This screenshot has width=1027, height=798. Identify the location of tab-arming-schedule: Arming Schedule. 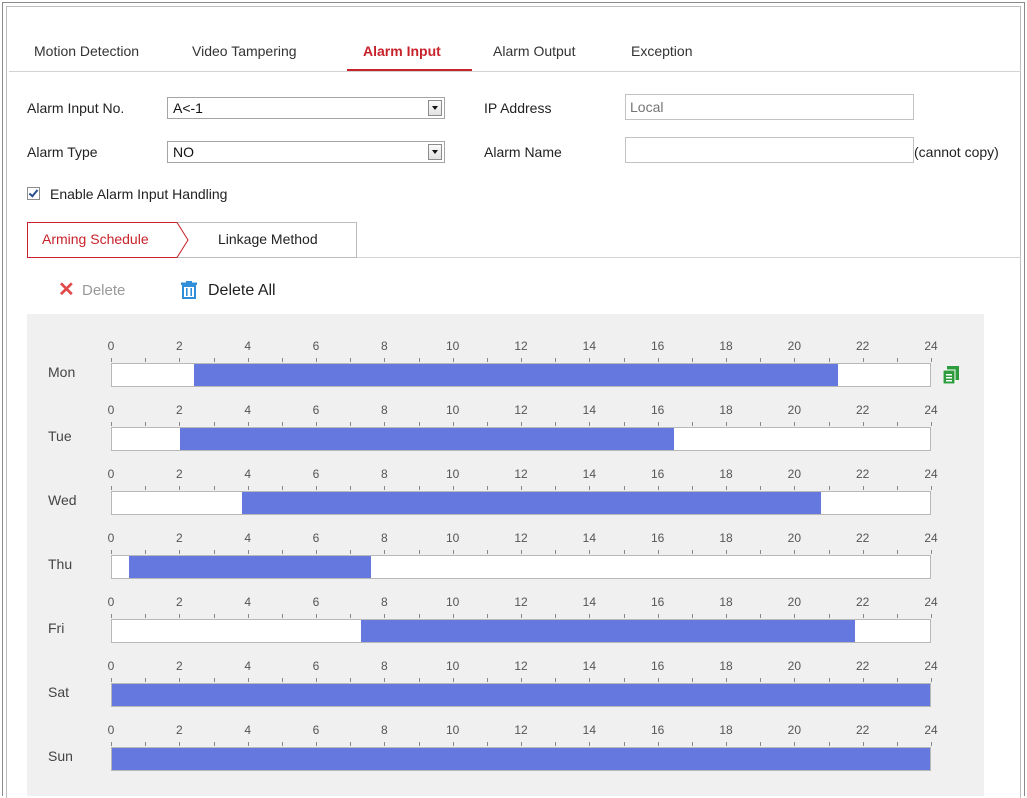
(108, 240).